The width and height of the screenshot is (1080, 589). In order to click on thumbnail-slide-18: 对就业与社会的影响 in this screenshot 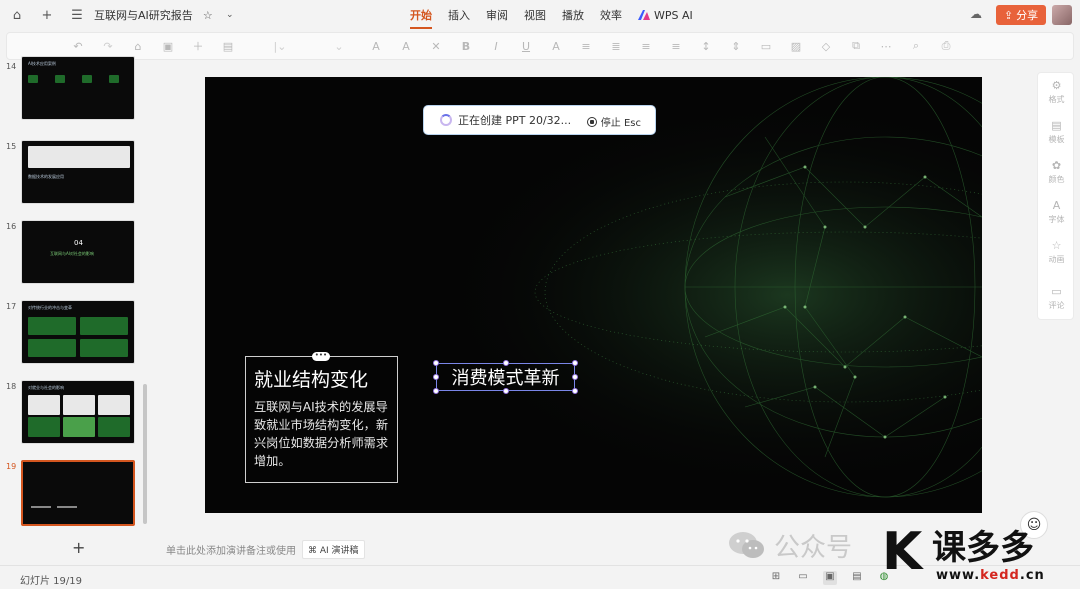, I will do `click(78, 412)`.